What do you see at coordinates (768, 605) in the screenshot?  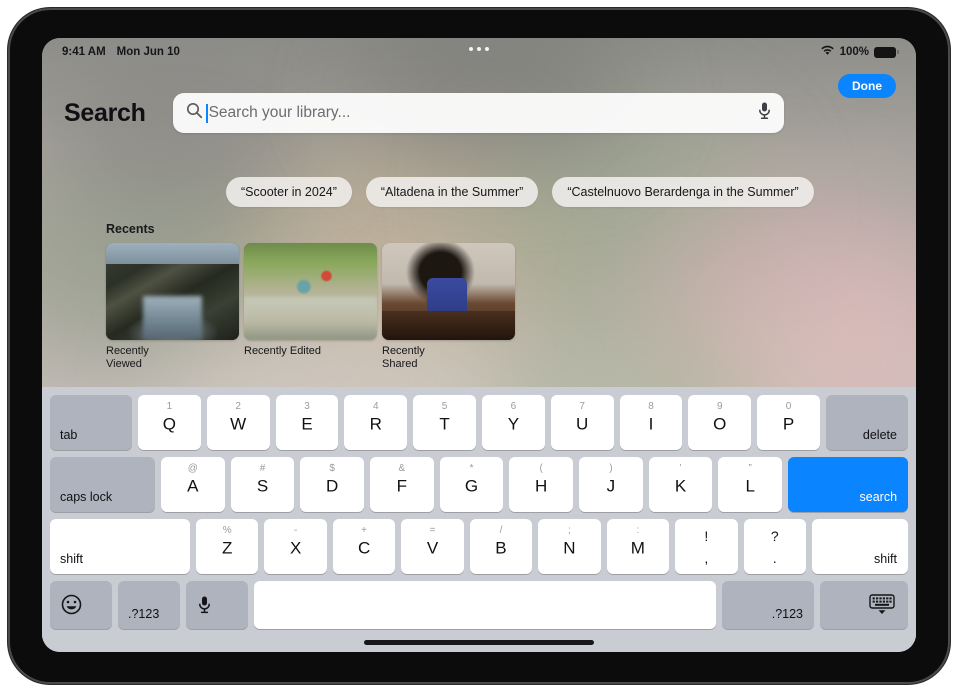 I see `key-numbers-right: .?123` at bounding box center [768, 605].